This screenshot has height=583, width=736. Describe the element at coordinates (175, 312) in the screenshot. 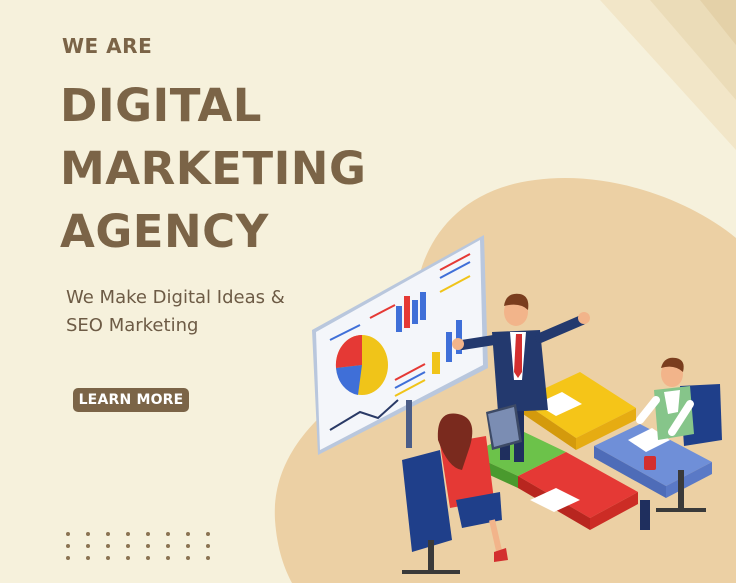

I see `tagline: We Make Digital Ideas & SEO Marketing` at that location.